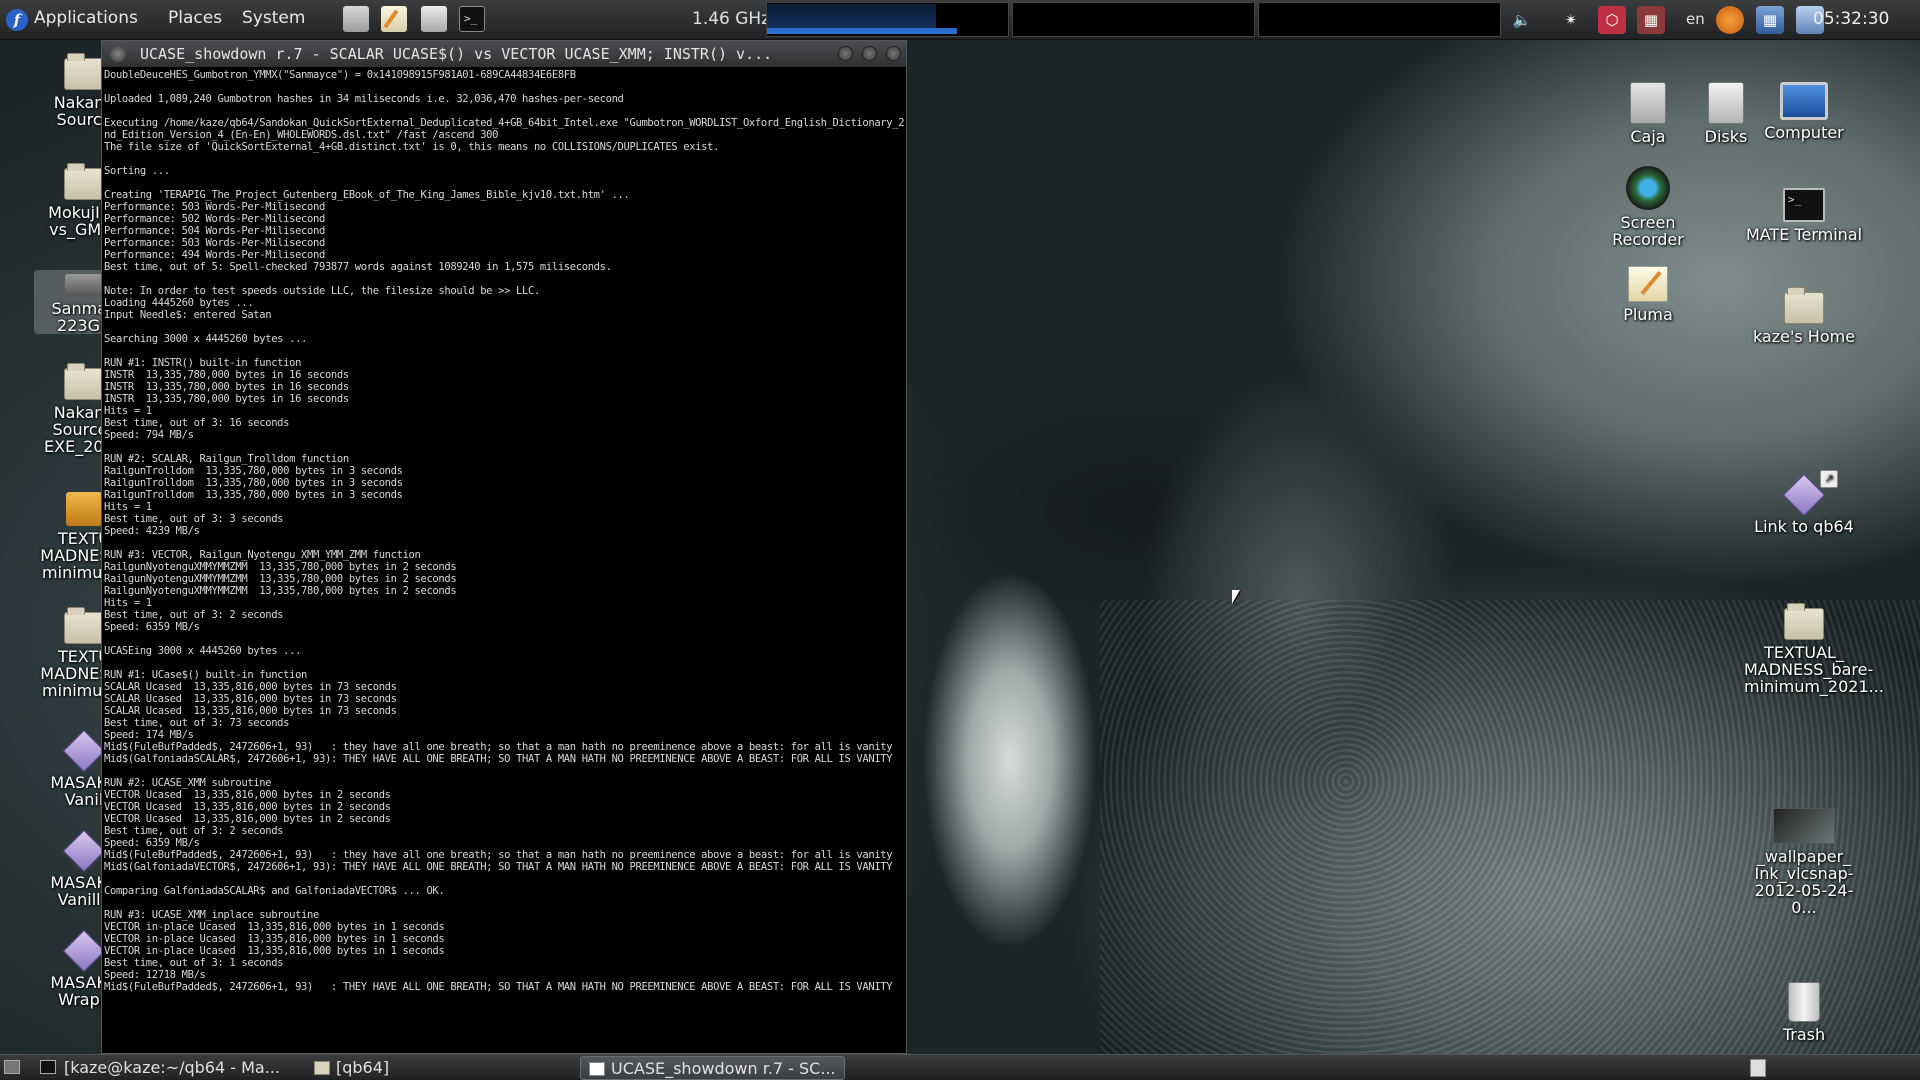  Describe the element at coordinates (356, 19) in the screenshot. I see `file-cabinet-launcher-icon` at that location.